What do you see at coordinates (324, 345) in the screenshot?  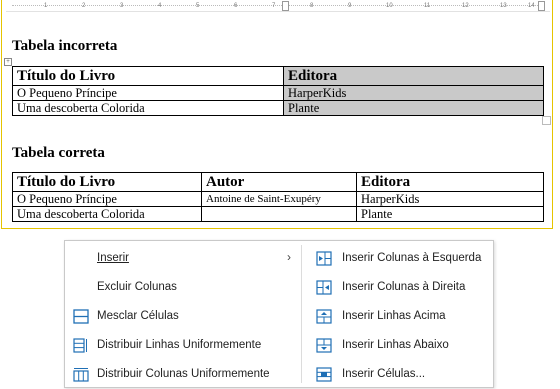 I see `insert-rows-below-icon` at bounding box center [324, 345].